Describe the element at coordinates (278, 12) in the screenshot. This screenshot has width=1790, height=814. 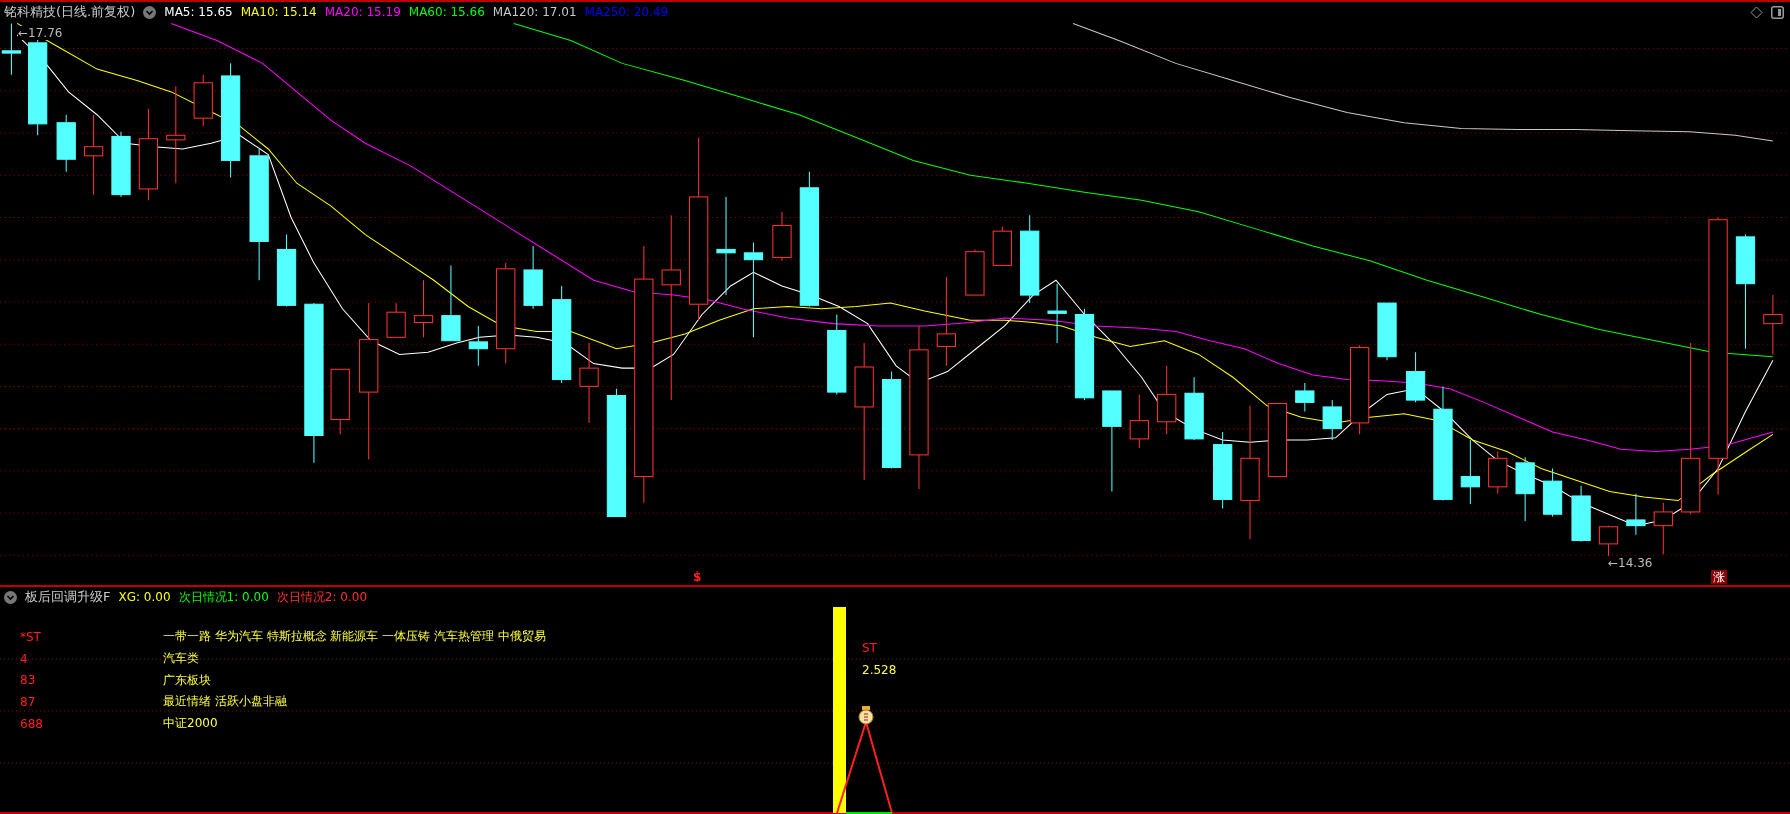
I see `moving-average-value: MA10: 15.14` at that location.